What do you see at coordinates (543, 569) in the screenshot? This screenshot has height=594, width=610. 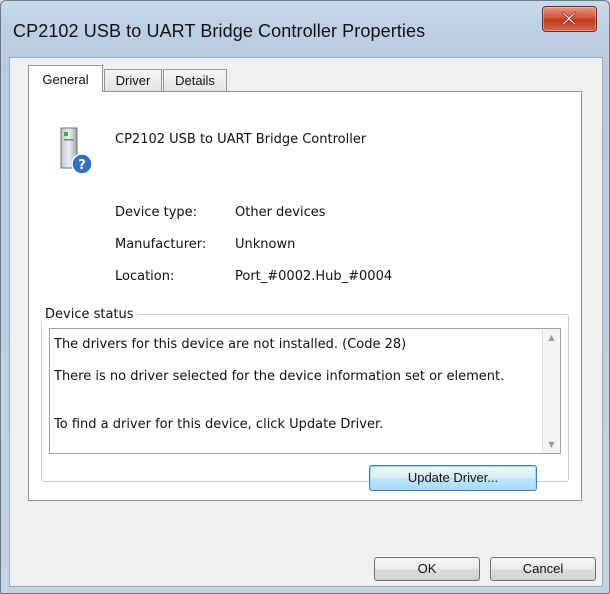 I see `cancel-button: Cancel` at bounding box center [543, 569].